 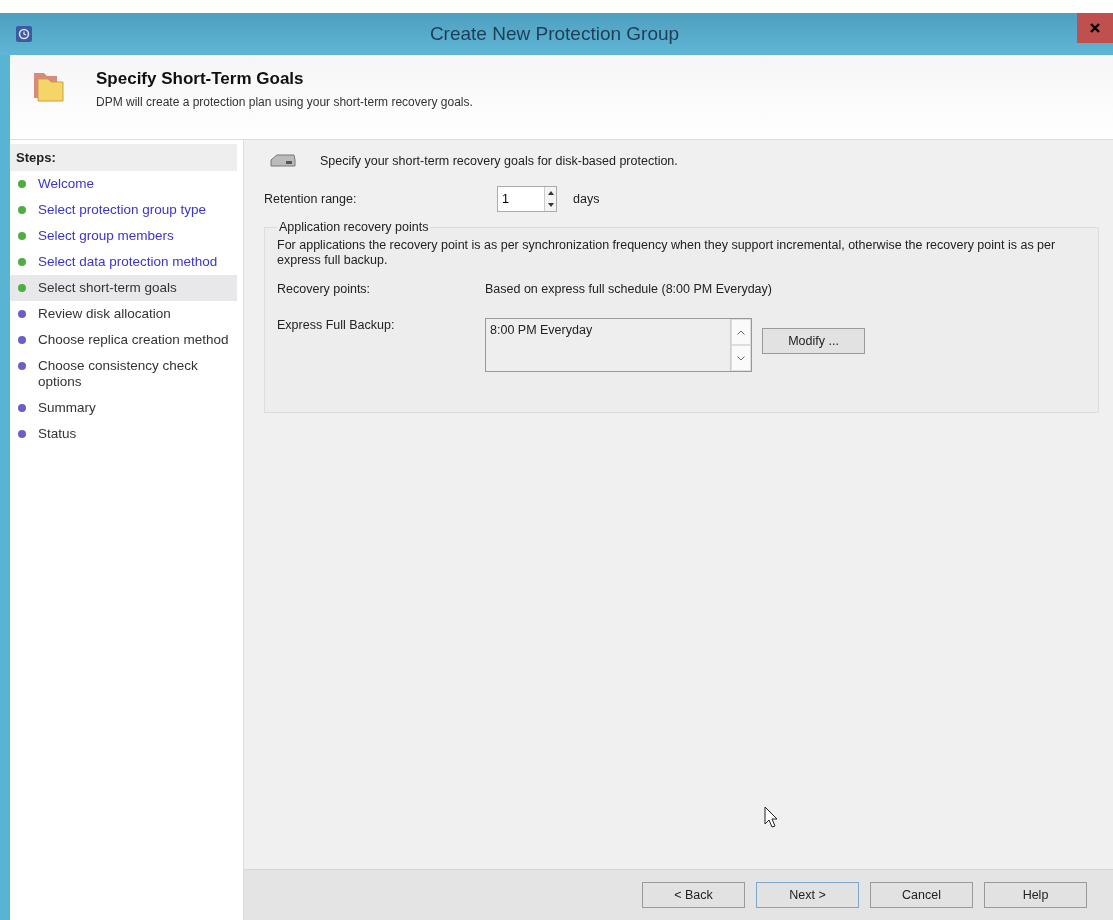 What do you see at coordinates (123, 340) in the screenshot?
I see `step-item: Choose replica creation method` at bounding box center [123, 340].